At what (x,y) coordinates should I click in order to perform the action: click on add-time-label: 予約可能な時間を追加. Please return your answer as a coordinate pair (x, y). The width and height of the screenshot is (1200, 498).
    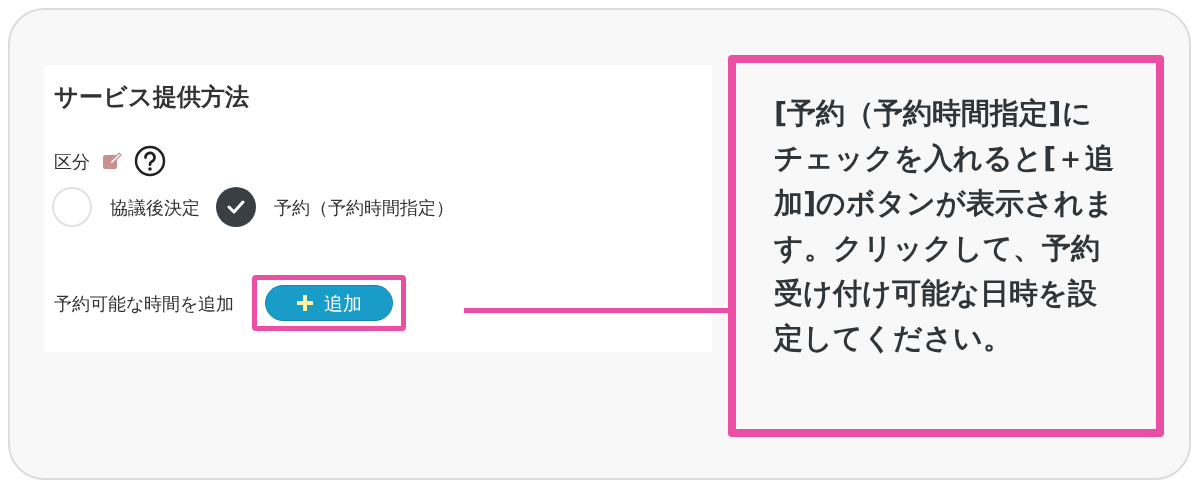
    Looking at the image, I should click on (144, 303).